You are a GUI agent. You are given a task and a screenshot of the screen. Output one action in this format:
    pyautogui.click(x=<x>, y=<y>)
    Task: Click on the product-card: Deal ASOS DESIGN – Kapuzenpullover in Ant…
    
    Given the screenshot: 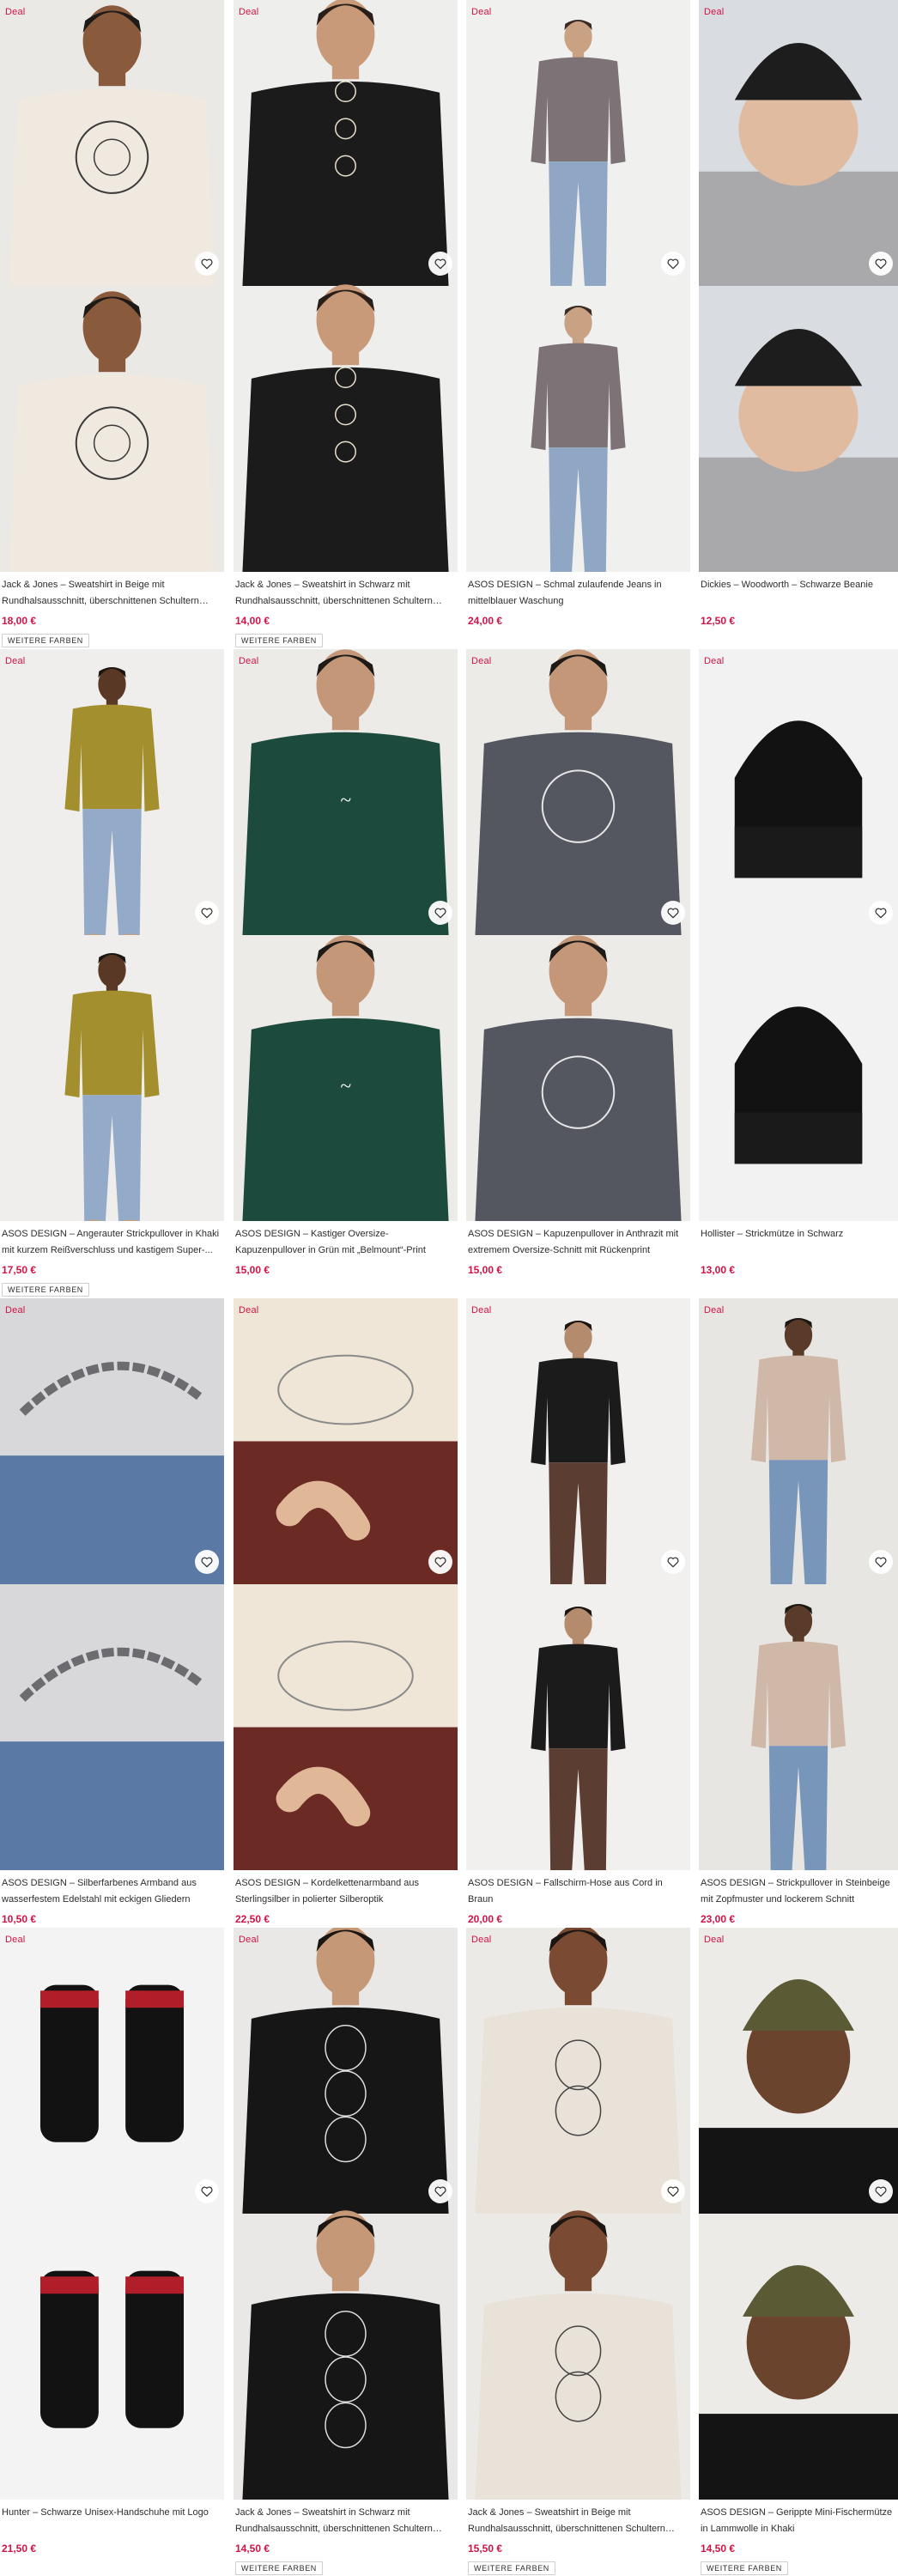 What is the action you would take?
    pyautogui.click(x=578, y=973)
    